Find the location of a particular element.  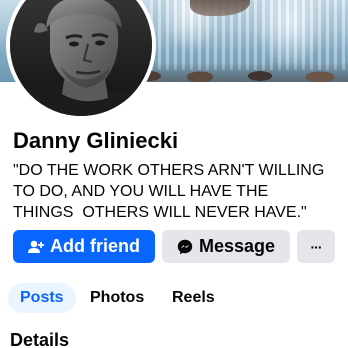

profile-avatar is located at coordinates (81, 60).